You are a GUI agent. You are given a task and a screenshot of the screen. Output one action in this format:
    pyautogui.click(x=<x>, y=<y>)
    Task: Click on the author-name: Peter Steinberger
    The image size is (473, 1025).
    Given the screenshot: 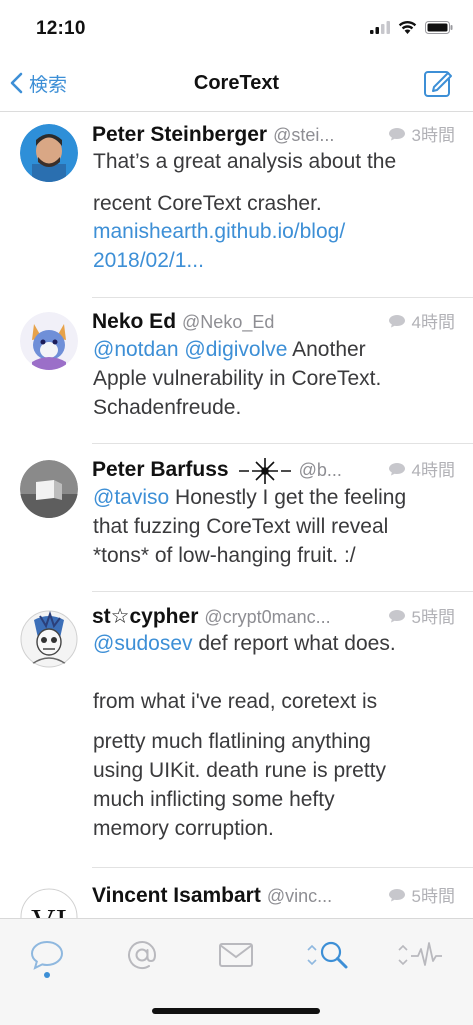 What is the action you would take?
    pyautogui.click(x=179, y=135)
    